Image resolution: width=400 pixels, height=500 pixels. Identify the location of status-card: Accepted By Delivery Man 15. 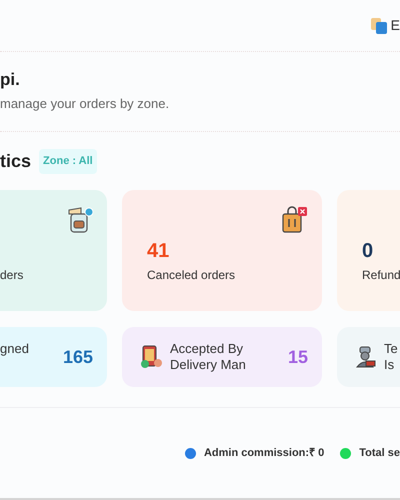
(222, 357).